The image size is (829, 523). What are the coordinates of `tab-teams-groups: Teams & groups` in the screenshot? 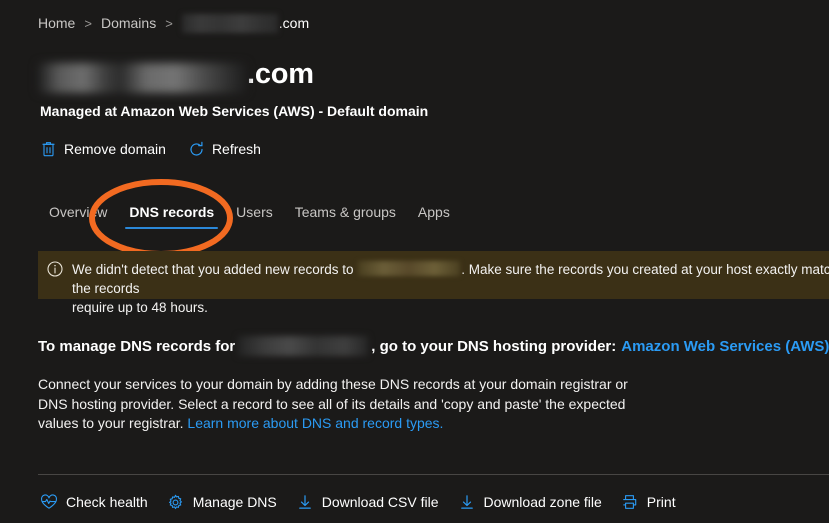 It's located at (345, 212).